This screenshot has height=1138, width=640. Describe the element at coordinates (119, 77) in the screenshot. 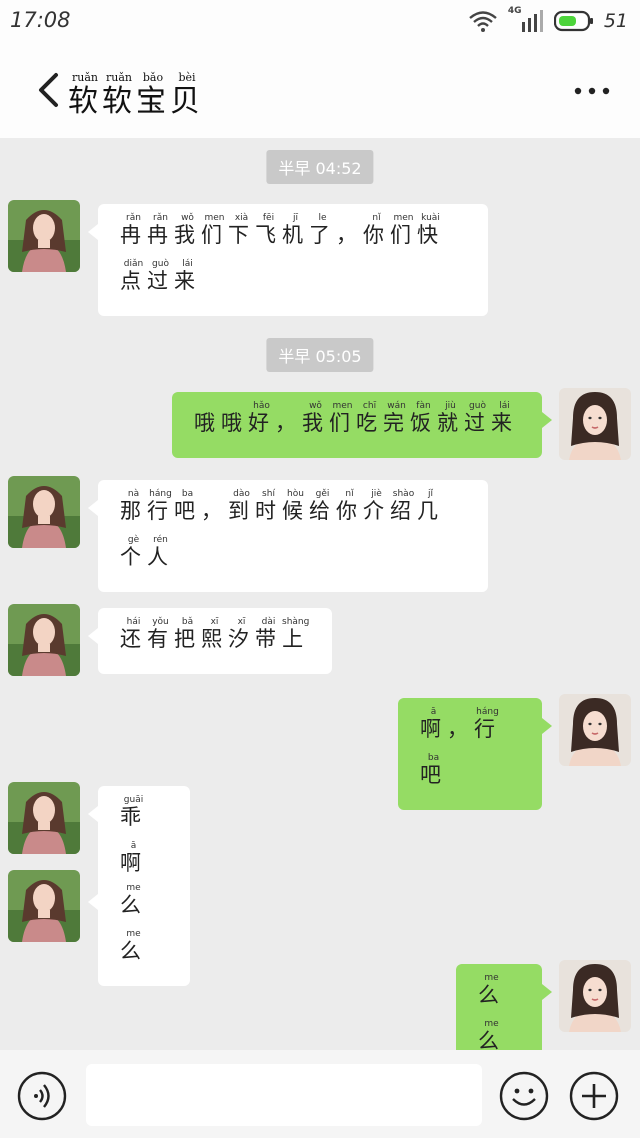

I see `pinyin: ruǎn` at that location.